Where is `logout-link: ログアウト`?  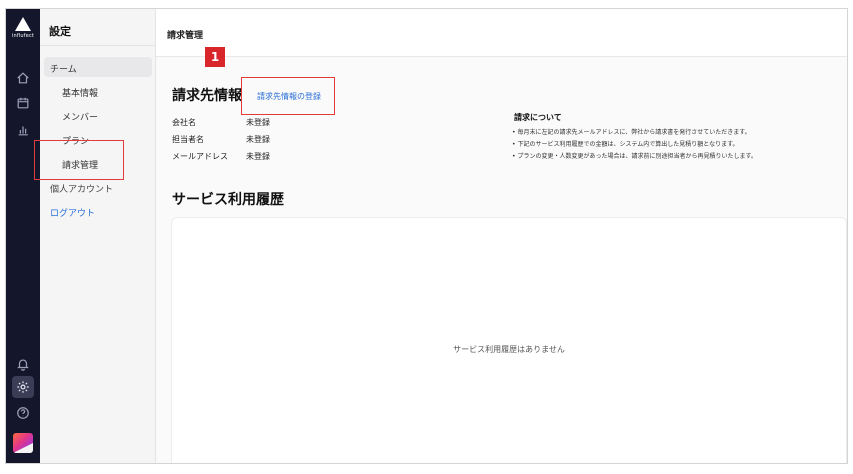 logout-link: ログアウト is located at coordinates (72, 212).